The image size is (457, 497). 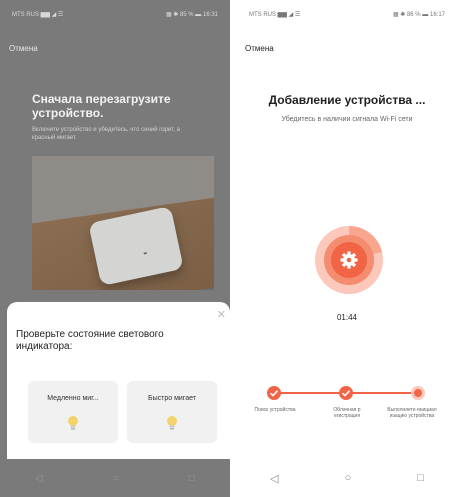 I want to click on device-photo, so click(x=123, y=223).